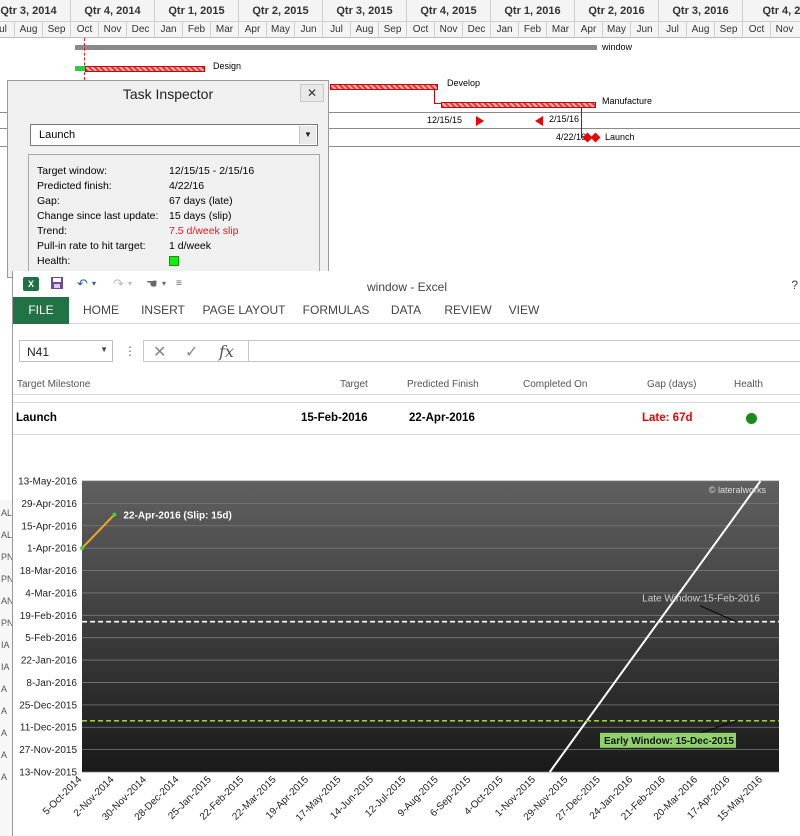  I want to click on y-tick-label: 25-Dec-2015, so click(48, 705).